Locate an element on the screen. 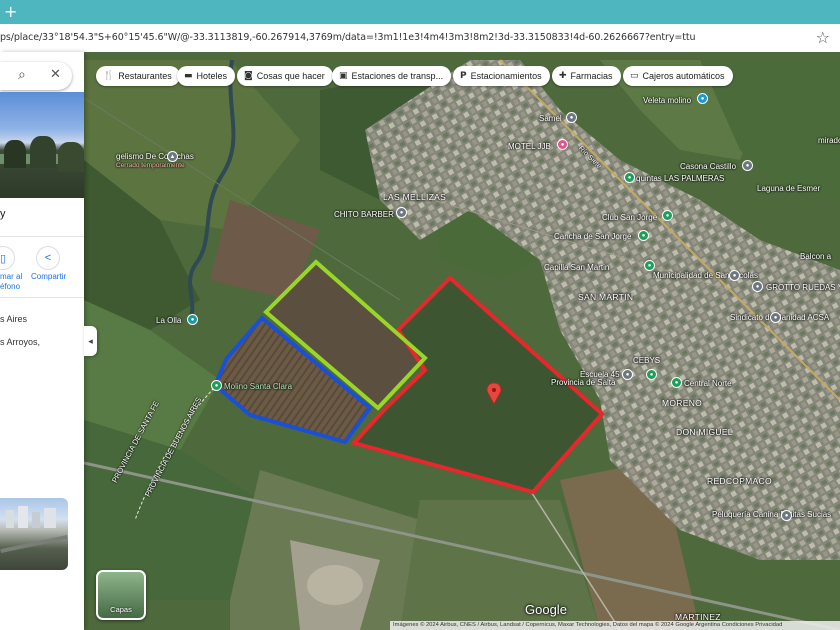  map-label-motel: MOTEL JJB is located at coordinates (529, 146).